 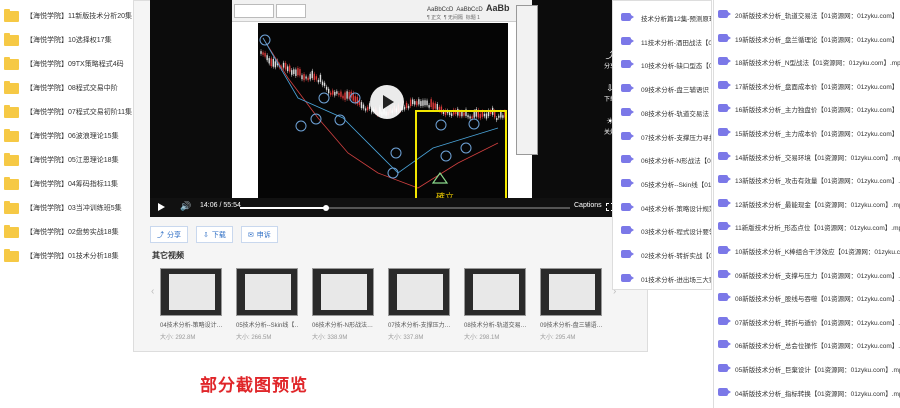 I want to click on file-item: 14新版技术分析_交易环境【01资源网：01zyku.com】.mp4, so click(x=807, y=156).